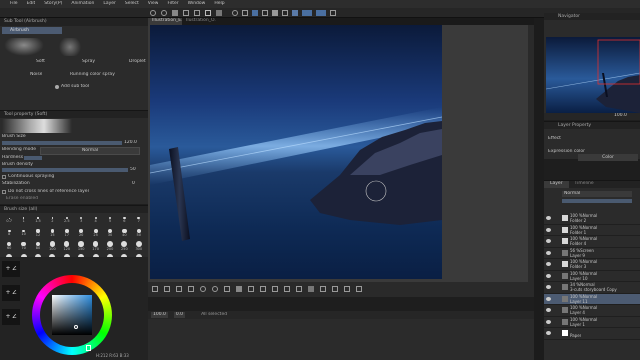 The width and height of the screenshot is (640, 360). Describe the element at coordinates (32, 30) in the screenshot. I see `subtool-active-tab: Airbrush` at that location.